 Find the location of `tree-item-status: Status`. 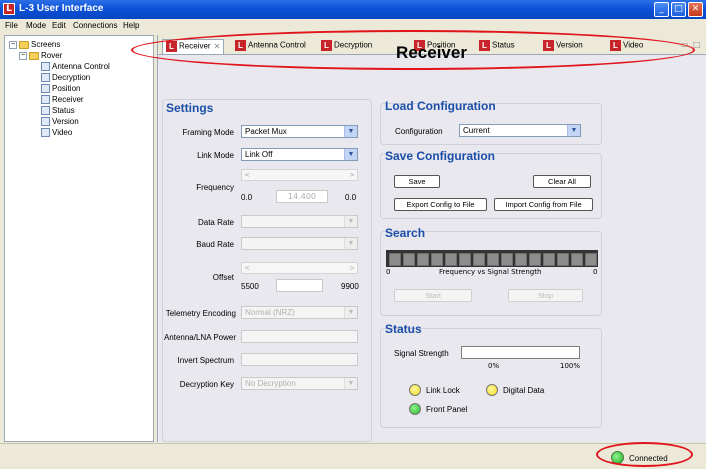

tree-item-status: Status is located at coordinates (58, 111).